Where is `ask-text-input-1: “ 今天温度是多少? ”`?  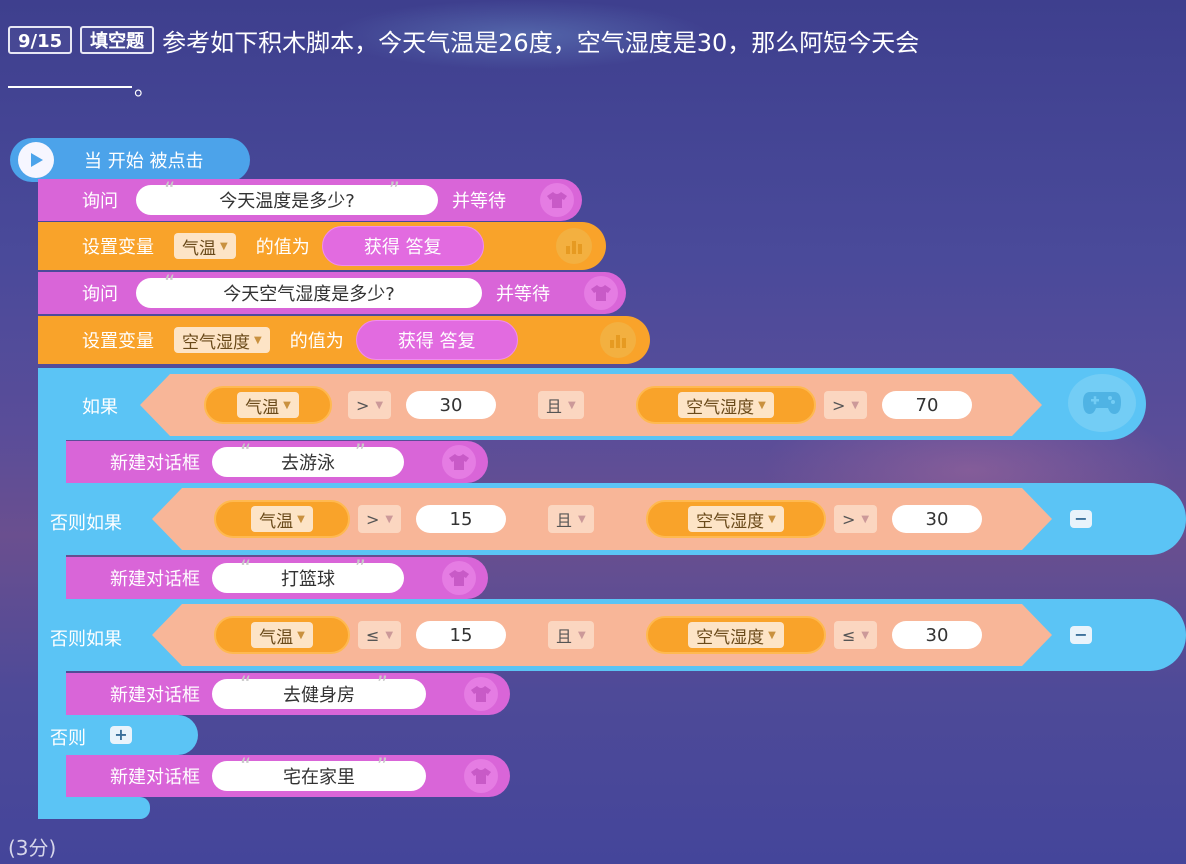 ask-text-input-1: “ 今天温度是多少? ” is located at coordinates (287, 197).